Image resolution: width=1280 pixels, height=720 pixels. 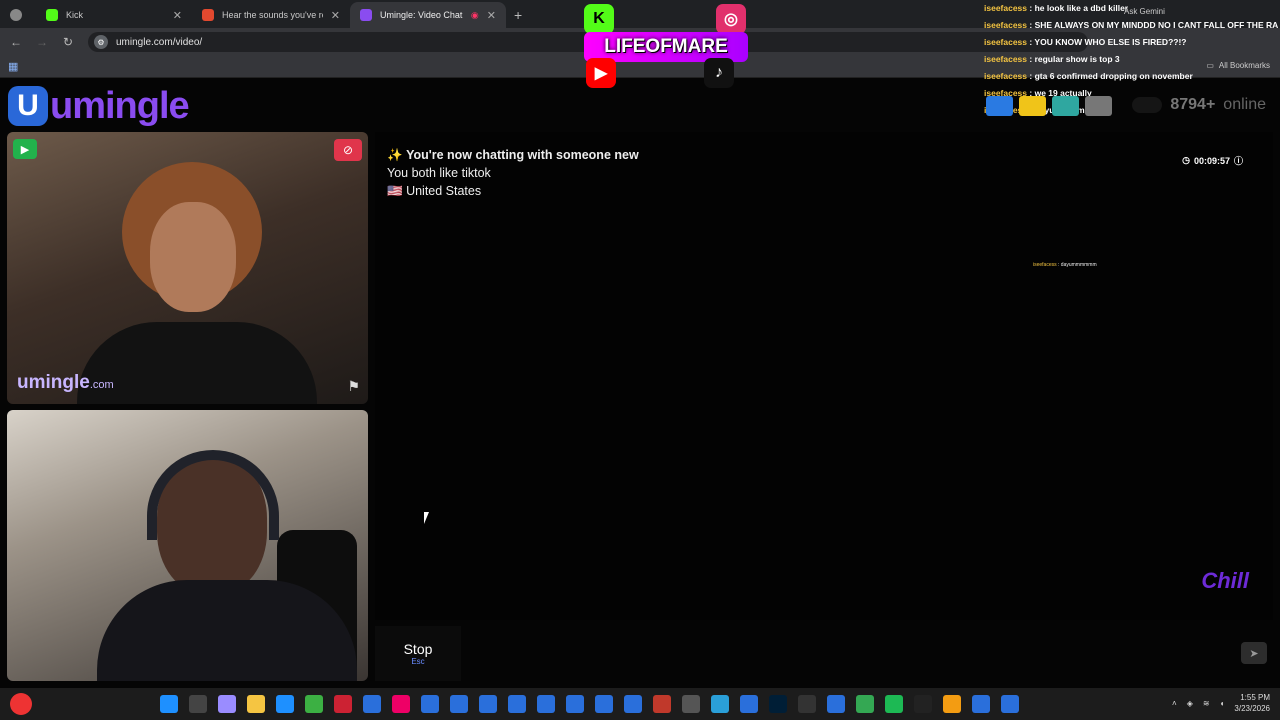 I want to click on youtube-icon: ▶, so click(x=601, y=73).